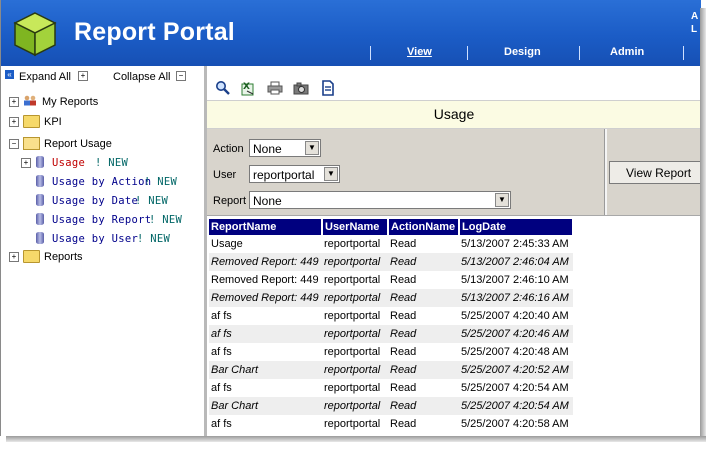 The height and width of the screenshot is (452, 723). Describe the element at coordinates (328, 88) in the screenshot. I see `document-icon` at that location.